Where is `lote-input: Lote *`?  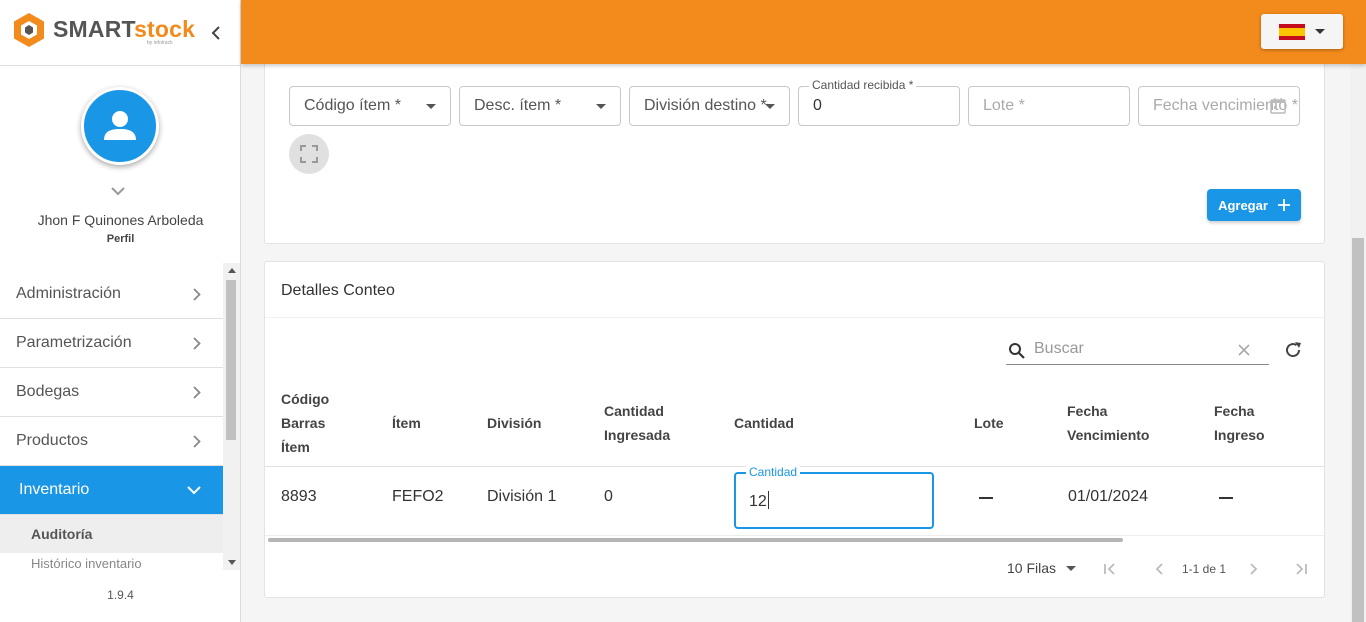
lote-input: Lote * is located at coordinates (1049, 106).